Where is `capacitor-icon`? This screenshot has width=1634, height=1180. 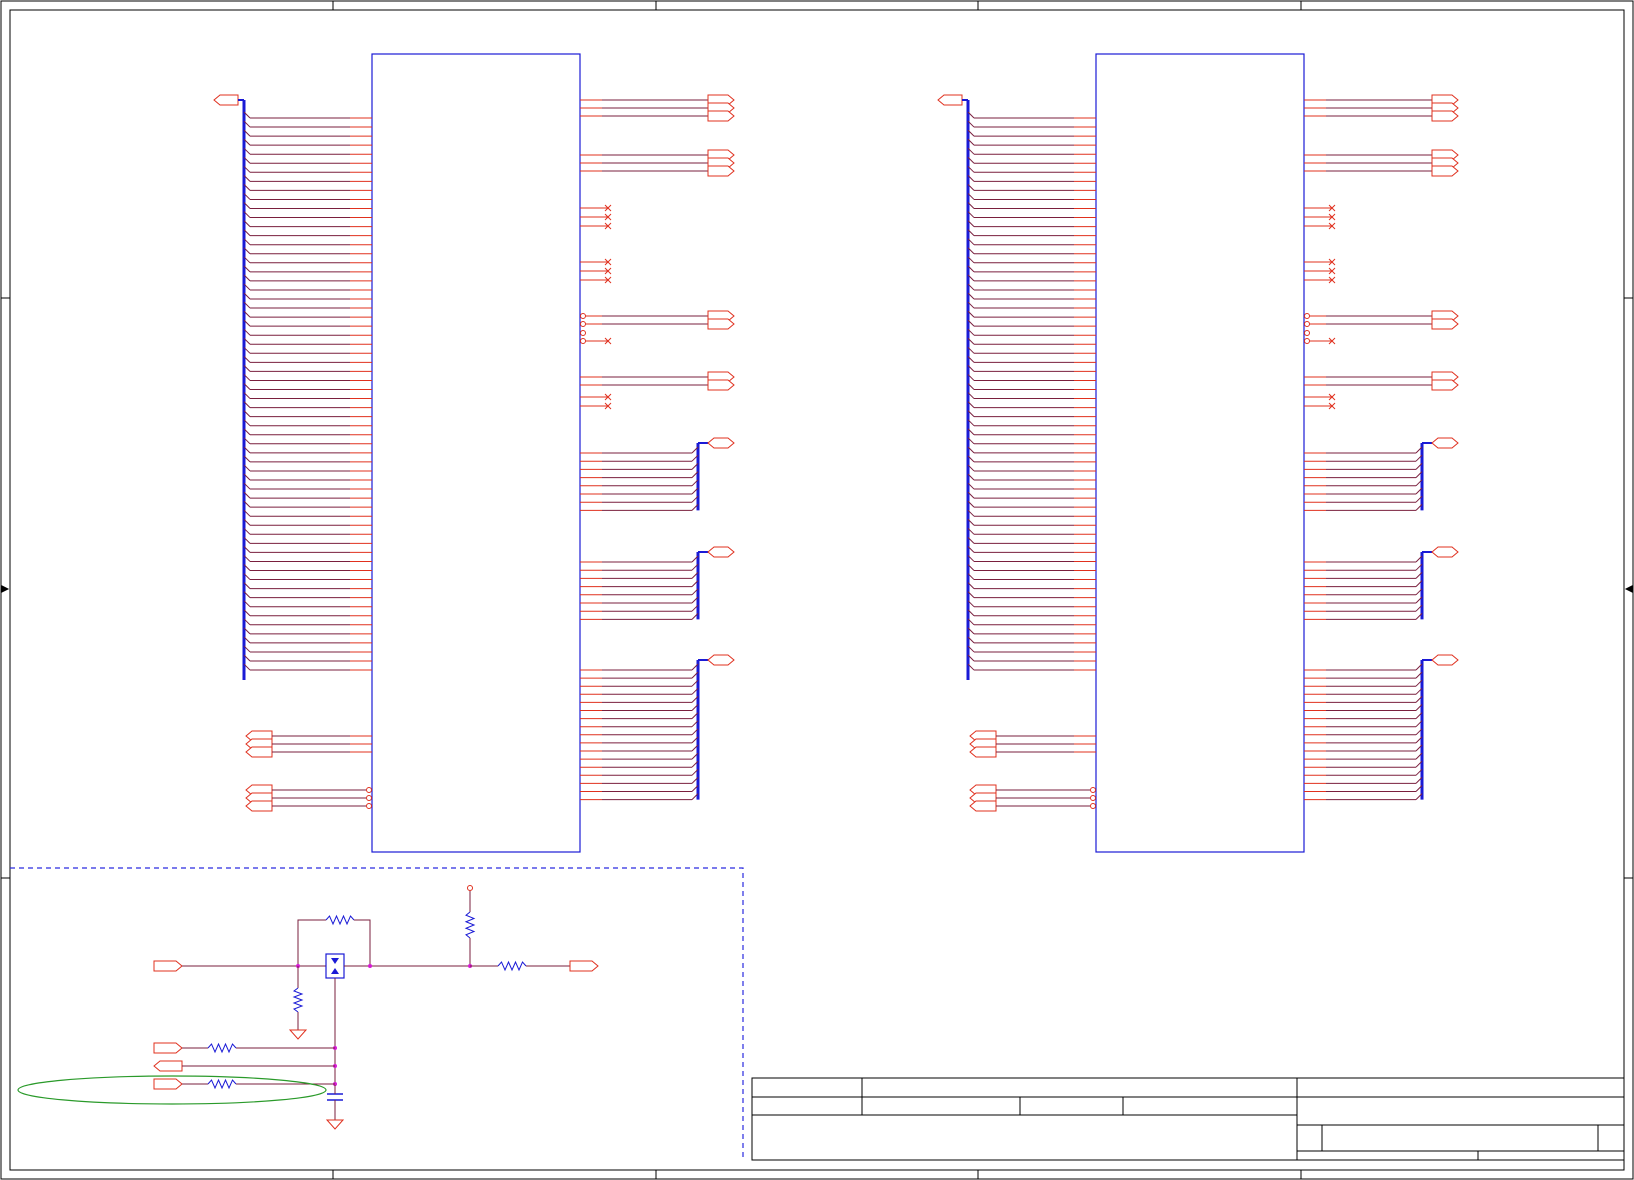
capacitor-icon is located at coordinates (335, 1097).